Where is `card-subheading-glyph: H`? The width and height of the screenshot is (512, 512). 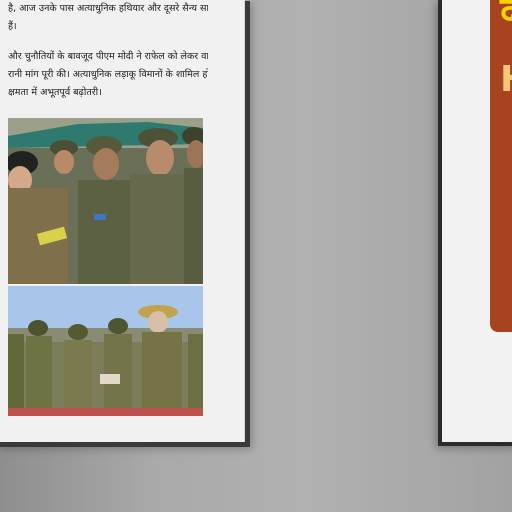
card-subheading-glyph: H is located at coordinates (506, 80).